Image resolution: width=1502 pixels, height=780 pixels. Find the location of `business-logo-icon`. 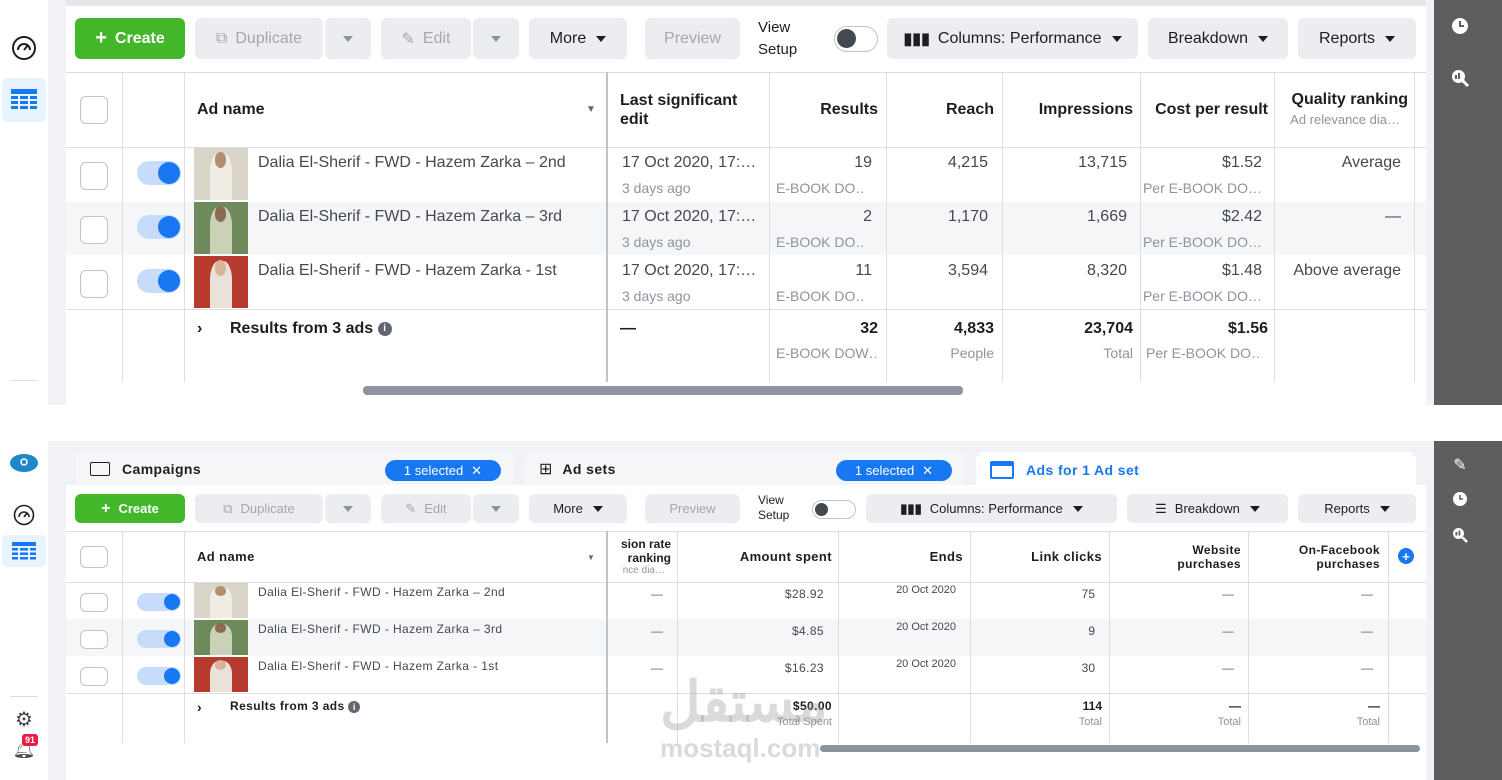

business-logo-icon is located at coordinates (24, 463).